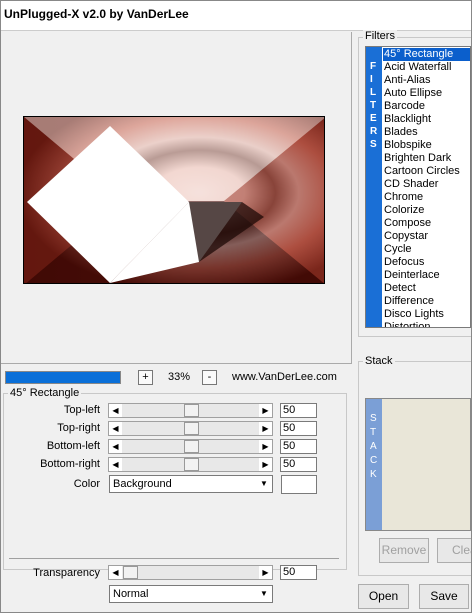  Describe the element at coordinates (426, 184) in the screenshot. I see `filter-item: CD Shader` at that location.